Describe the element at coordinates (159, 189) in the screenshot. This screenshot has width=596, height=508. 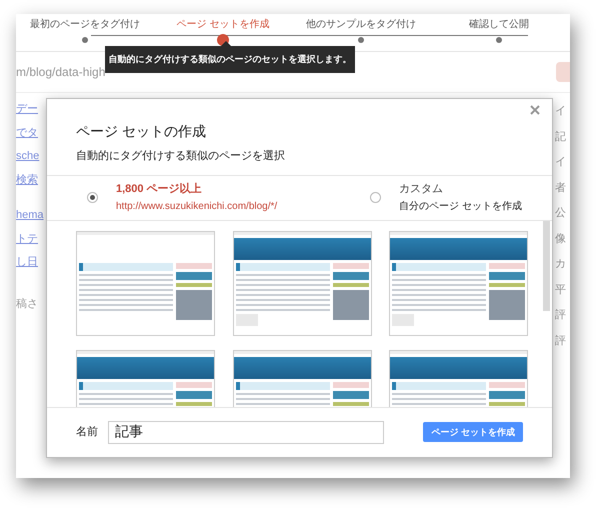
I see `option-title: 1,800 ページ以上` at that location.